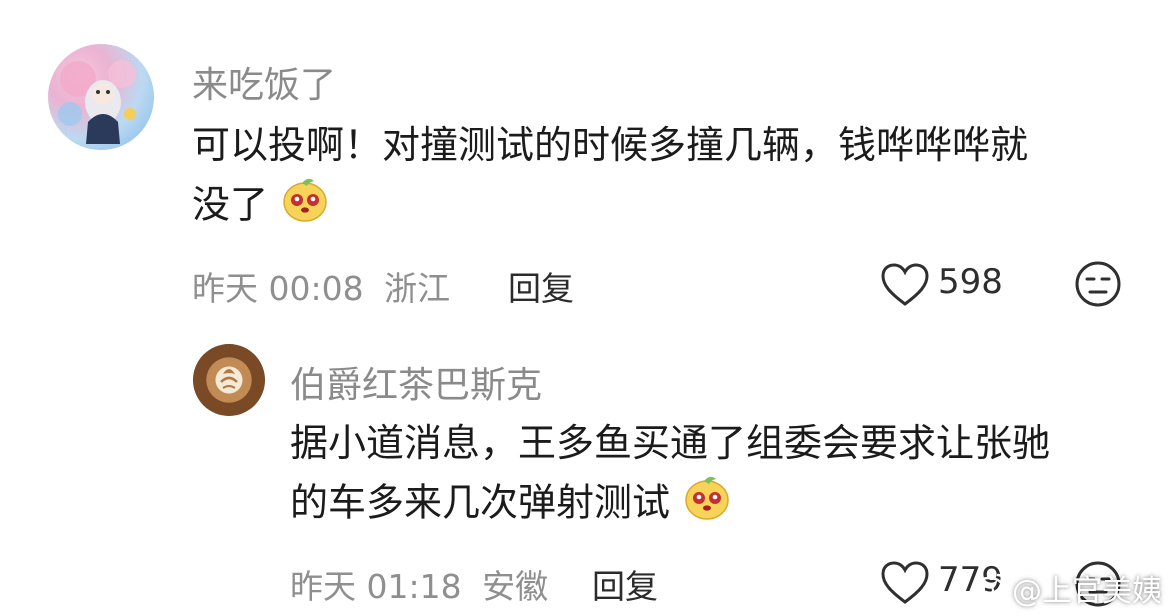 Image resolution: width=1169 pixels, height=616 pixels. What do you see at coordinates (278, 288) in the screenshot?
I see `comment-time: 昨天 00:08` at bounding box center [278, 288].